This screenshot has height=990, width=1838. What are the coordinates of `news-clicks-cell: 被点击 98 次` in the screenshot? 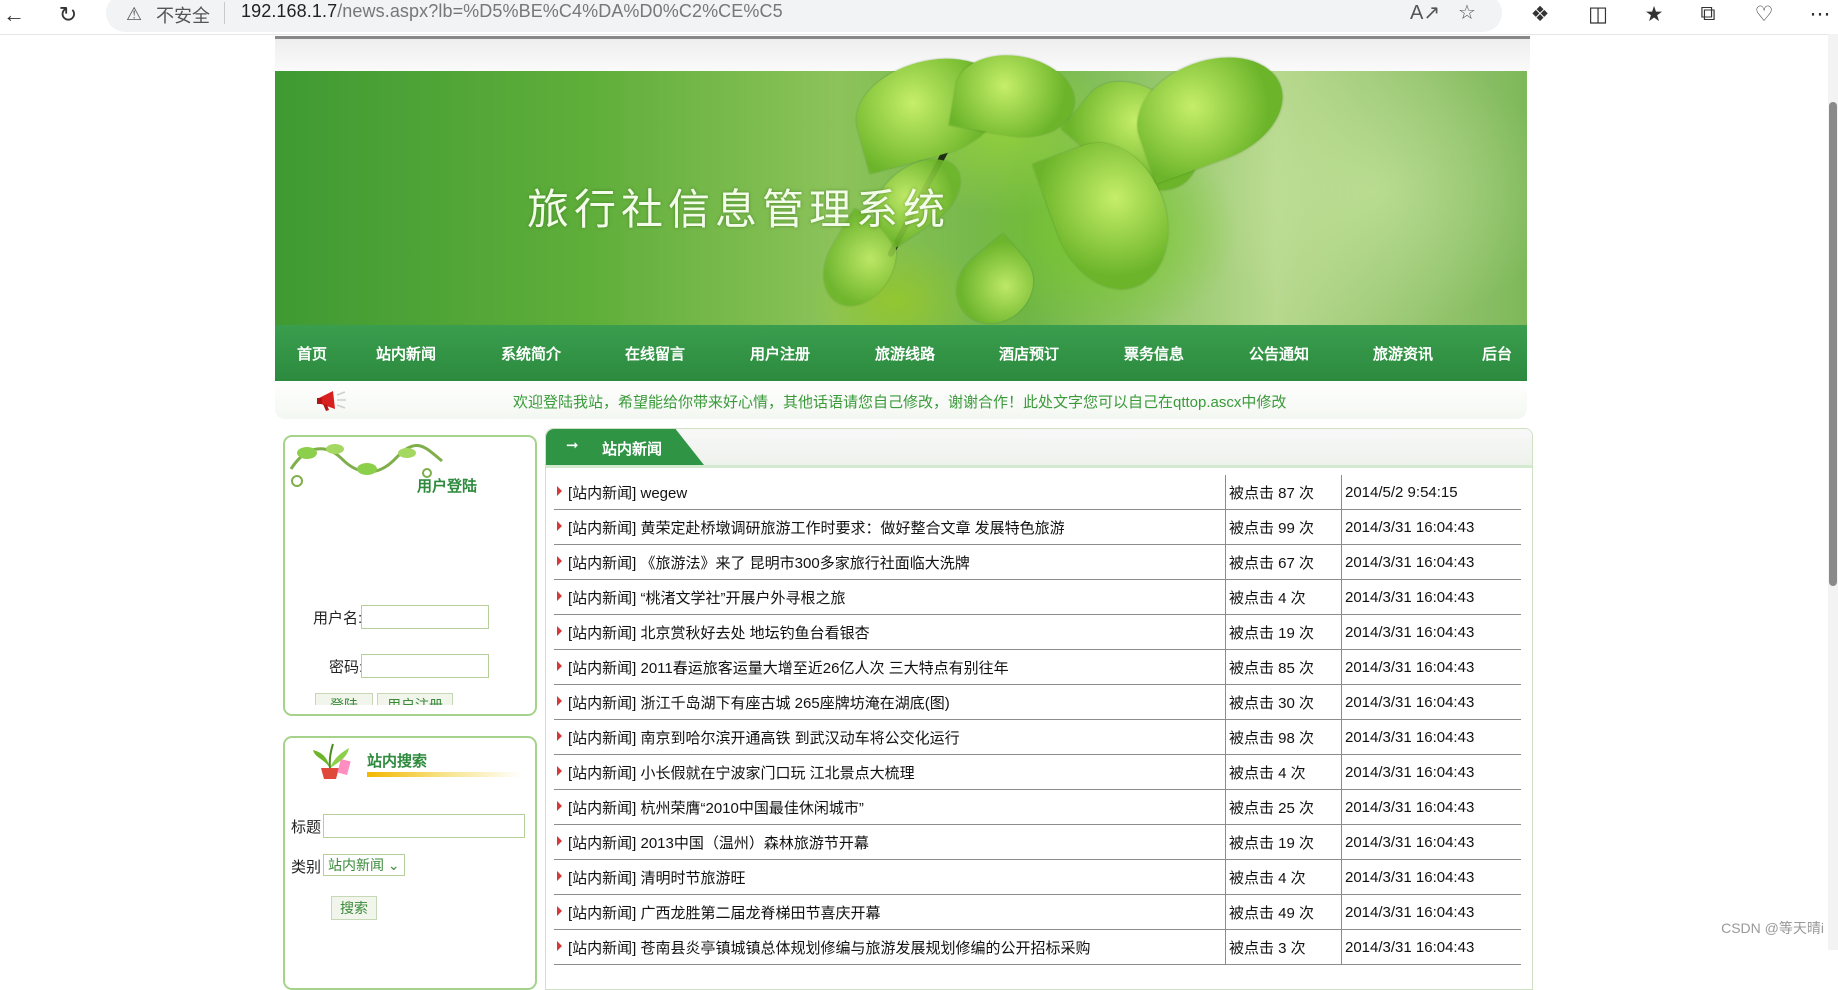 It's located at (1283, 737).